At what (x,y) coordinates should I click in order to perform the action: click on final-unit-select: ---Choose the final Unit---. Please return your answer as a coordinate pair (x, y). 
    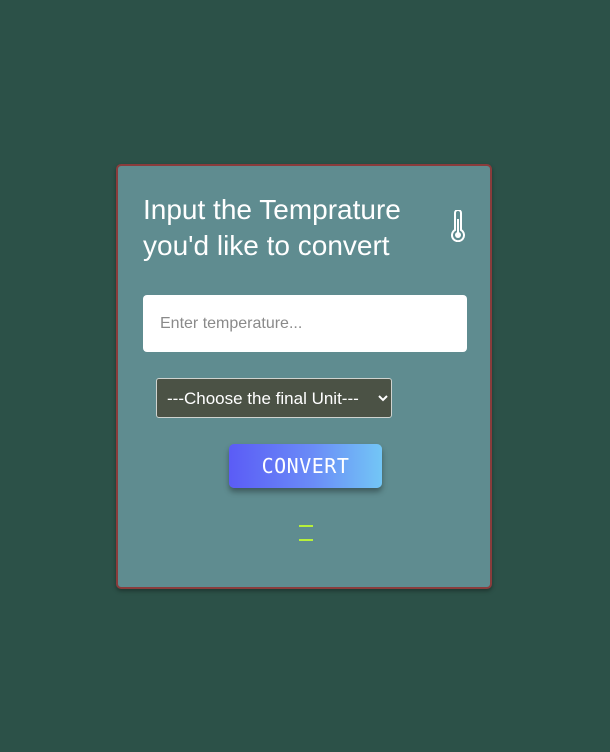
    Looking at the image, I should click on (274, 398).